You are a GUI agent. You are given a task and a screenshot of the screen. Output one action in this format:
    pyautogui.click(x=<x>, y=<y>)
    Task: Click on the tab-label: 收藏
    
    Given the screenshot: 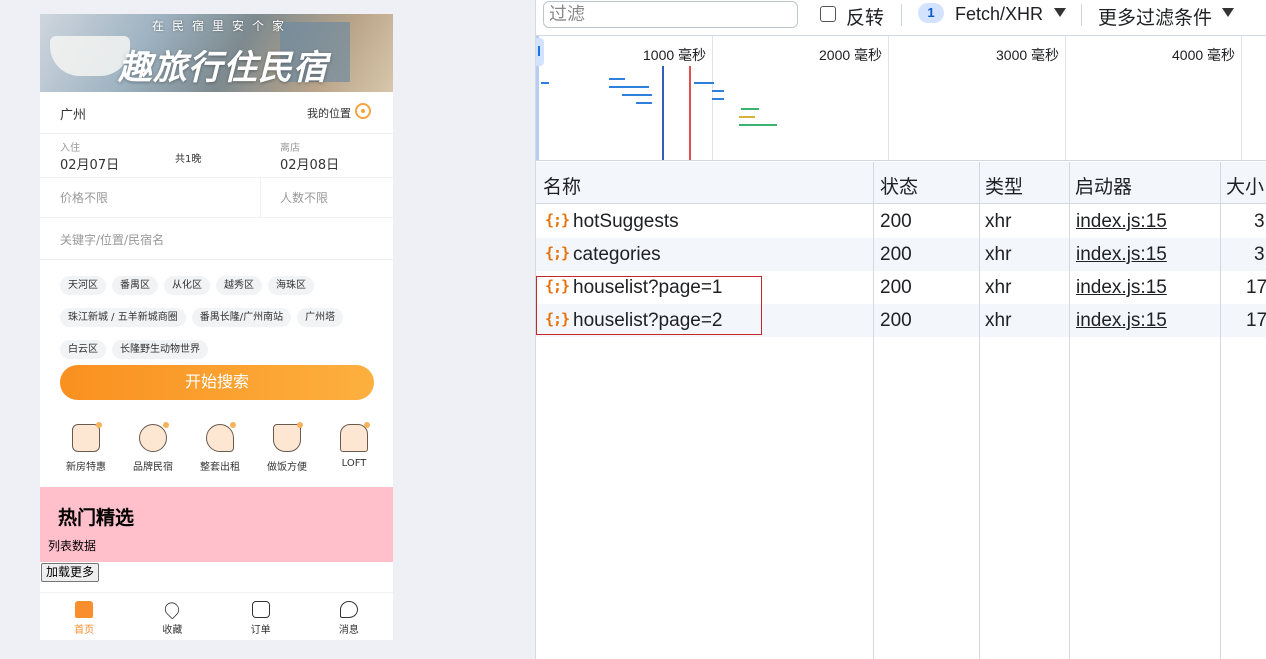 What is the action you would take?
    pyautogui.click(x=172, y=630)
    